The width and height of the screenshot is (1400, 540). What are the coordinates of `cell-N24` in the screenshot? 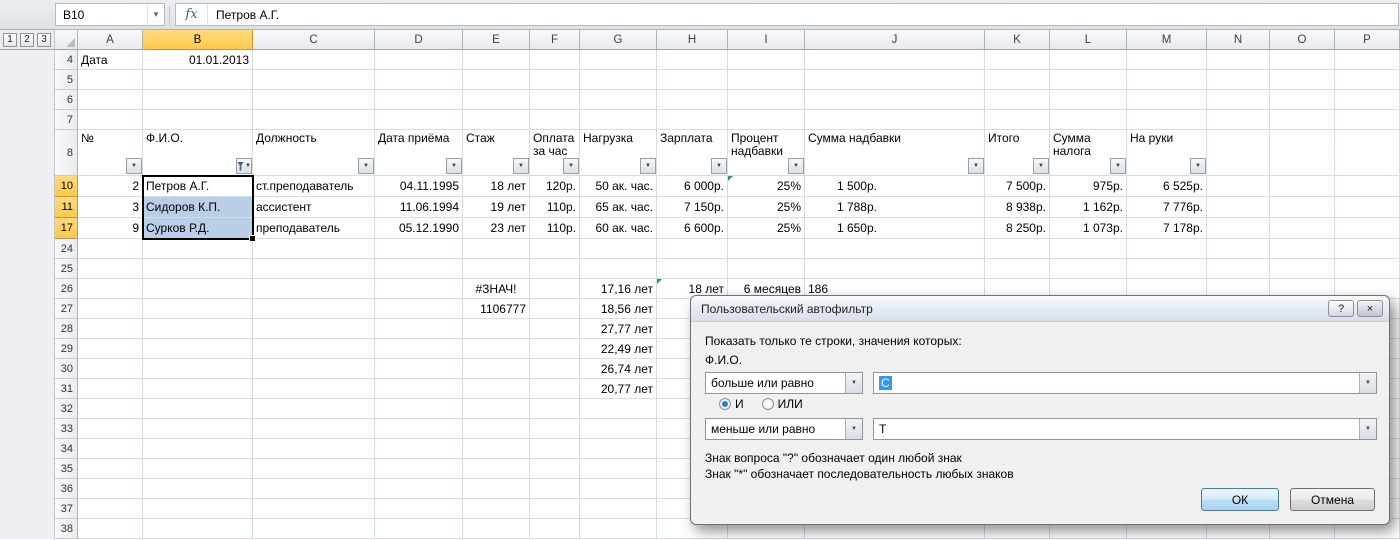 It's located at (1238, 249).